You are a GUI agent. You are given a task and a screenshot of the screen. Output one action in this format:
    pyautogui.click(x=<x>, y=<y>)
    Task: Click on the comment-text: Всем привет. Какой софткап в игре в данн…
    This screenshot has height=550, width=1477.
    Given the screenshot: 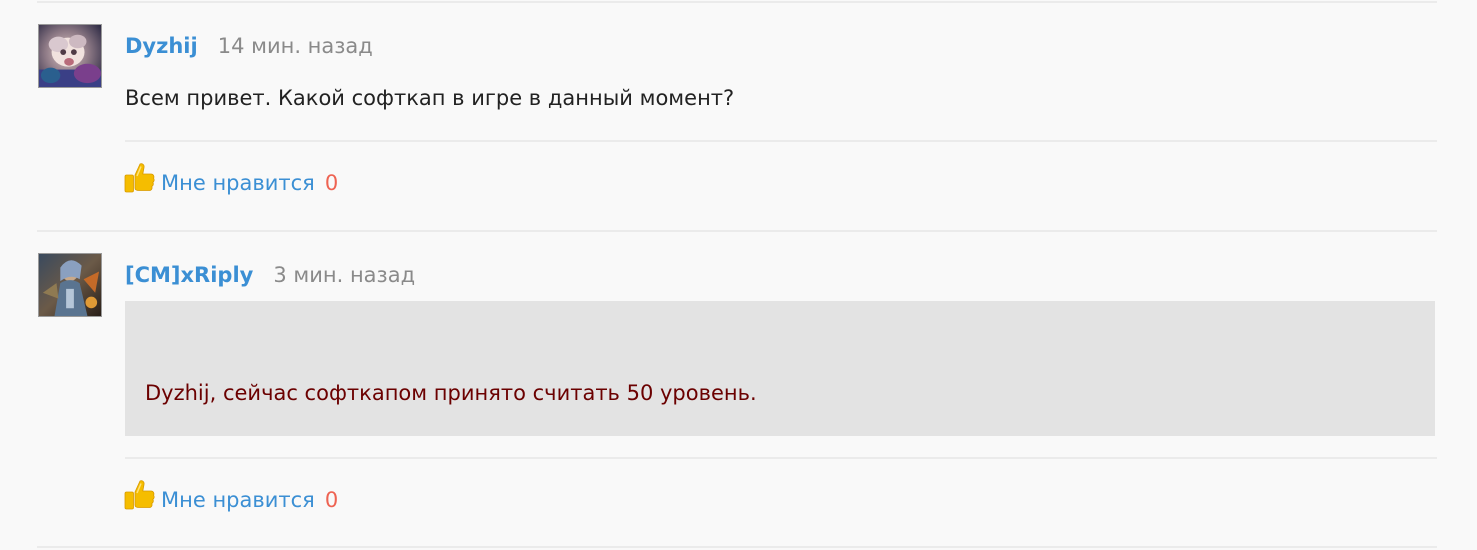 What is the action you would take?
    pyautogui.click(x=430, y=98)
    